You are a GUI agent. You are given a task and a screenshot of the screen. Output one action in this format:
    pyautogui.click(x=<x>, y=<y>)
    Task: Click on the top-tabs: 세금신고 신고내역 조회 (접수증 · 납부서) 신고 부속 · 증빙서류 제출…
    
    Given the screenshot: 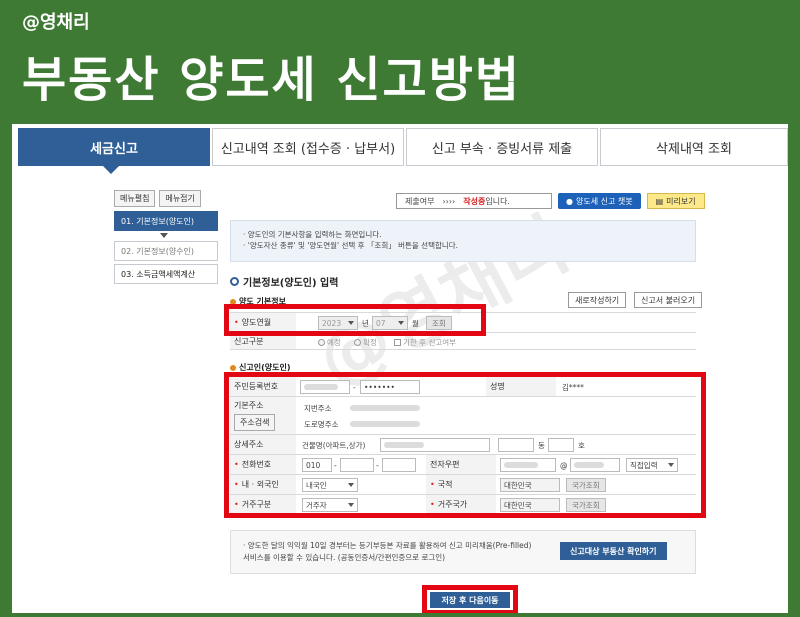 What is the action you would take?
    pyautogui.click(x=400, y=151)
    